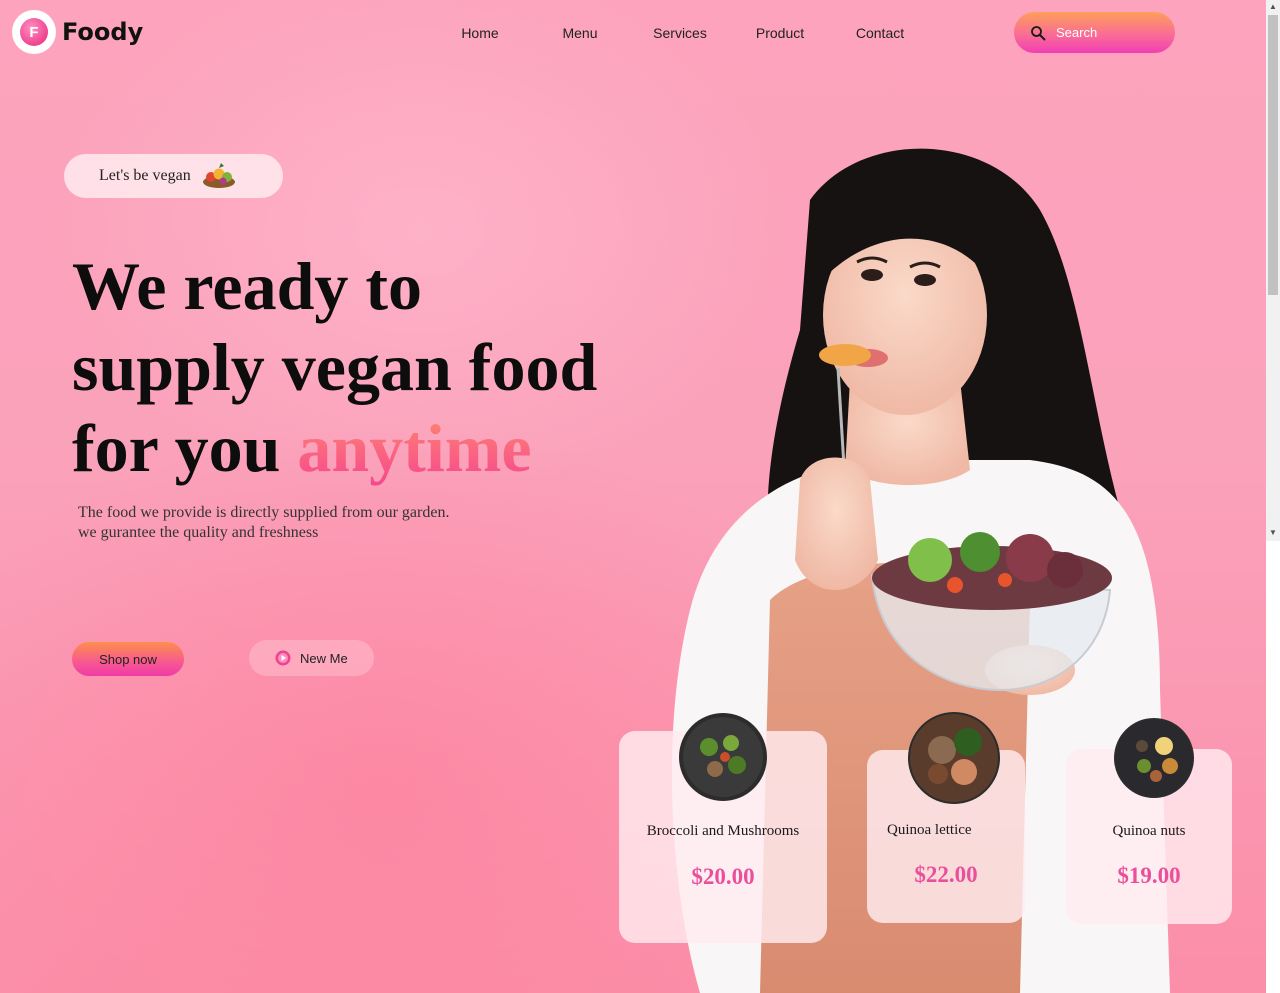 This screenshot has height=993, width=1280. What do you see at coordinates (1149, 875) in the screenshot?
I see `product-price: $19.00` at bounding box center [1149, 875].